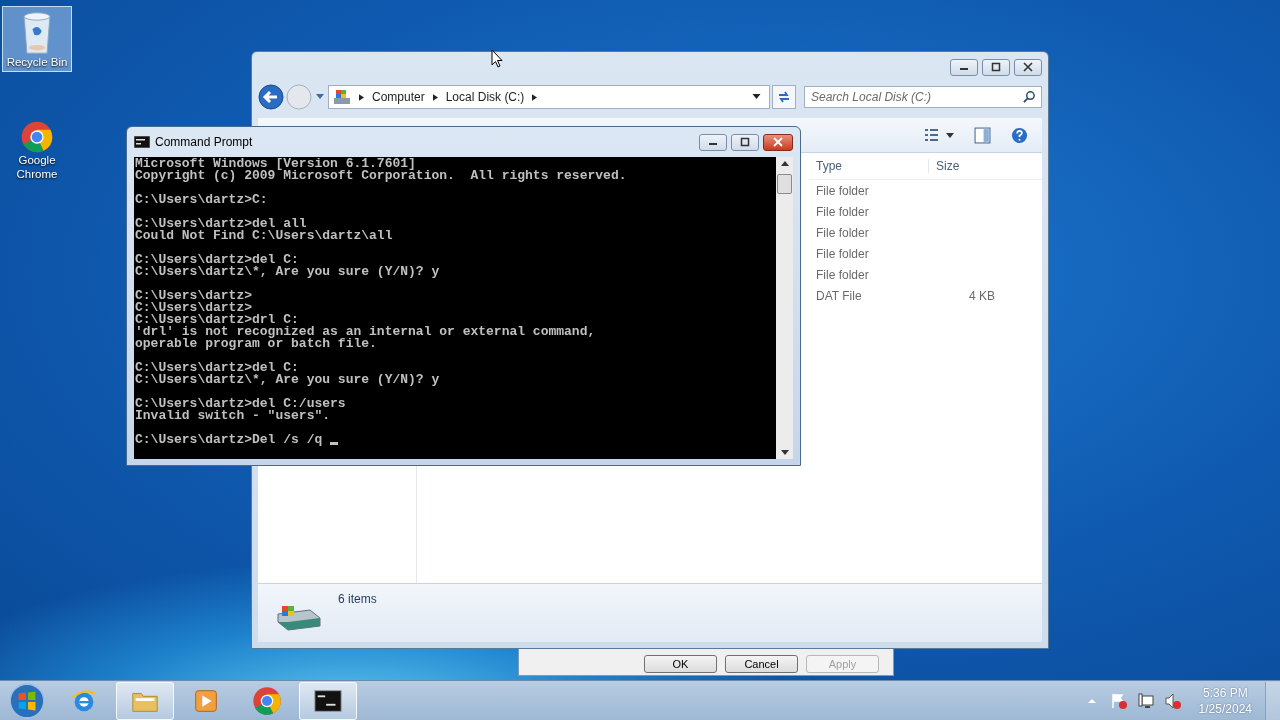 This screenshot has width=1280, height=720. What do you see at coordinates (497, 58) in the screenshot?
I see `mouse-pointer-icon` at bounding box center [497, 58].